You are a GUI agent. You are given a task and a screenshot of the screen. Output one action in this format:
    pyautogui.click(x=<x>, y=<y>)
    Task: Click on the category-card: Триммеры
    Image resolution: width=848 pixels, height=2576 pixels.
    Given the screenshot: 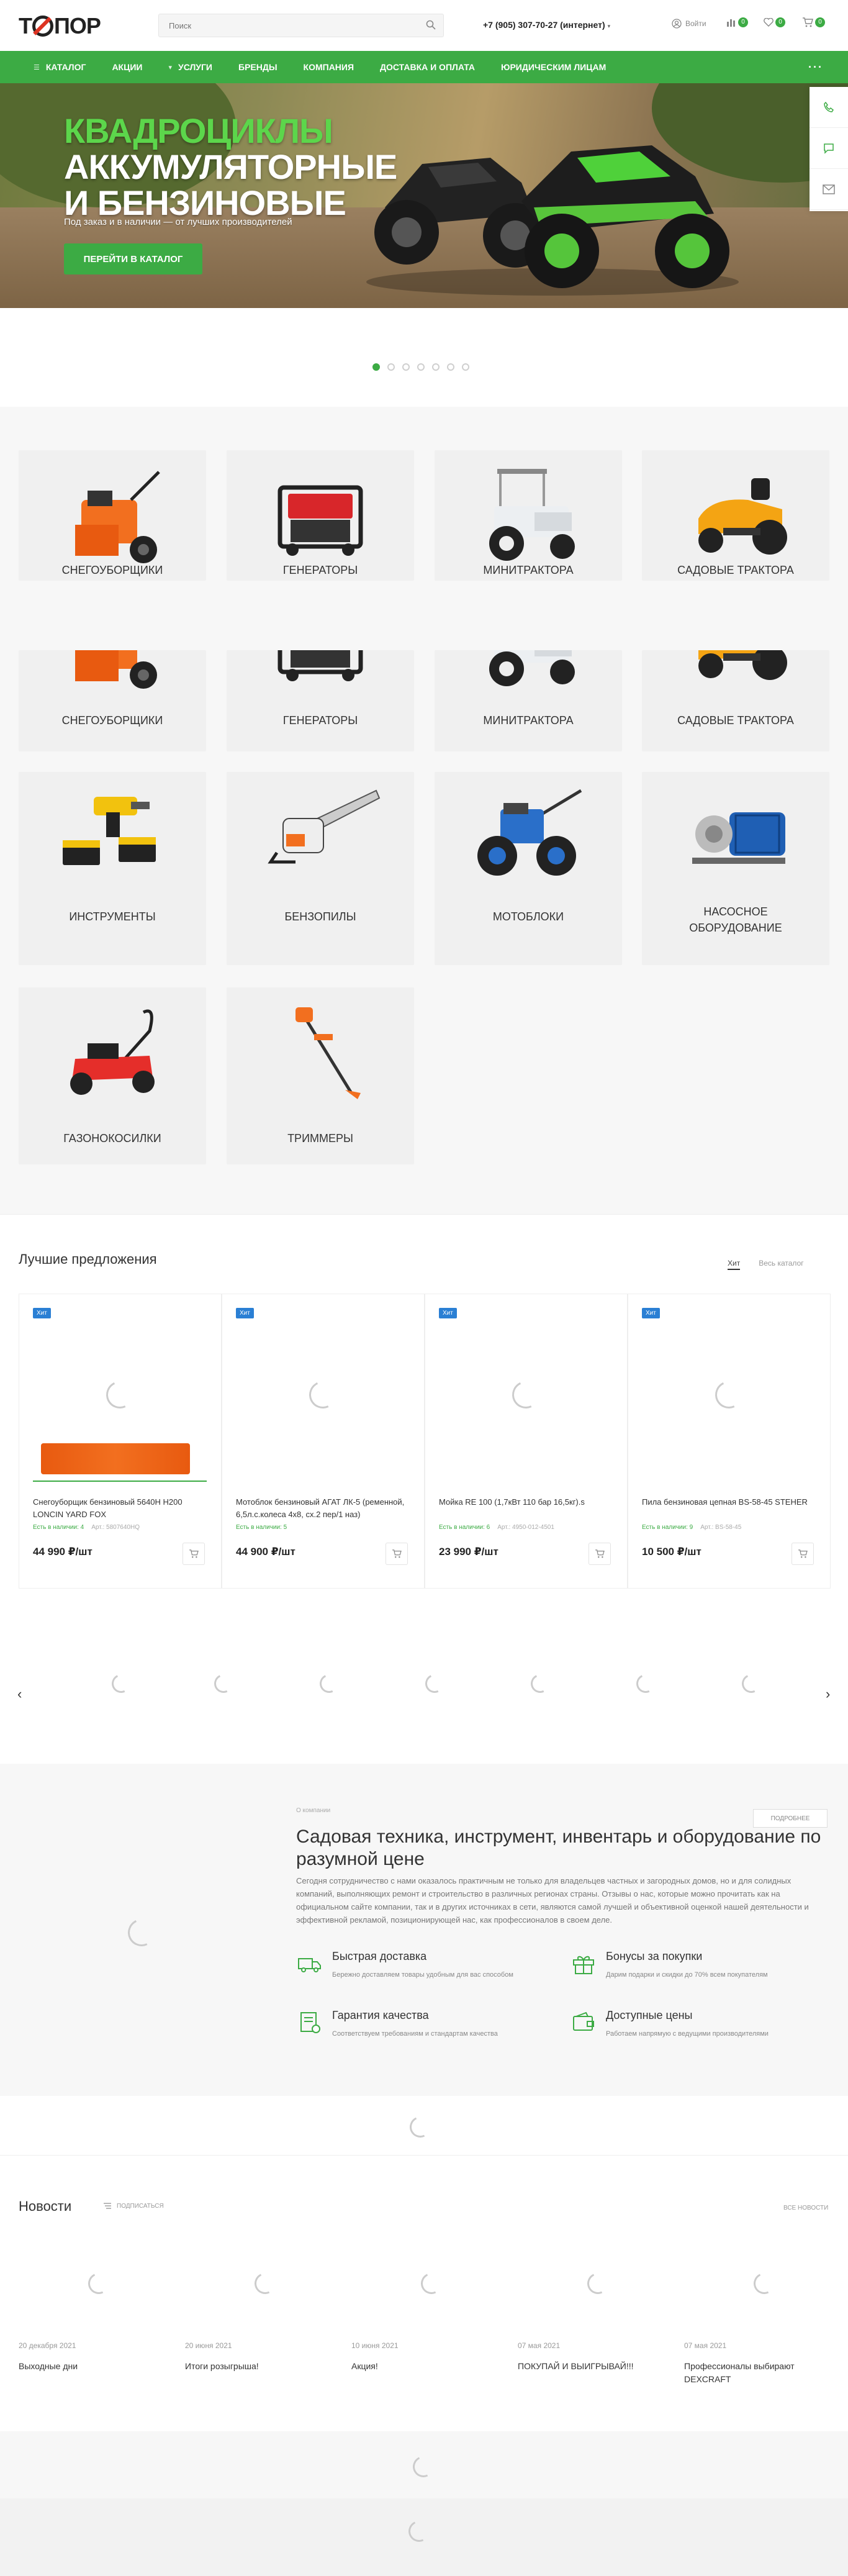 What is the action you would take?
    pyautogui.click(x=320, y=1075)
    